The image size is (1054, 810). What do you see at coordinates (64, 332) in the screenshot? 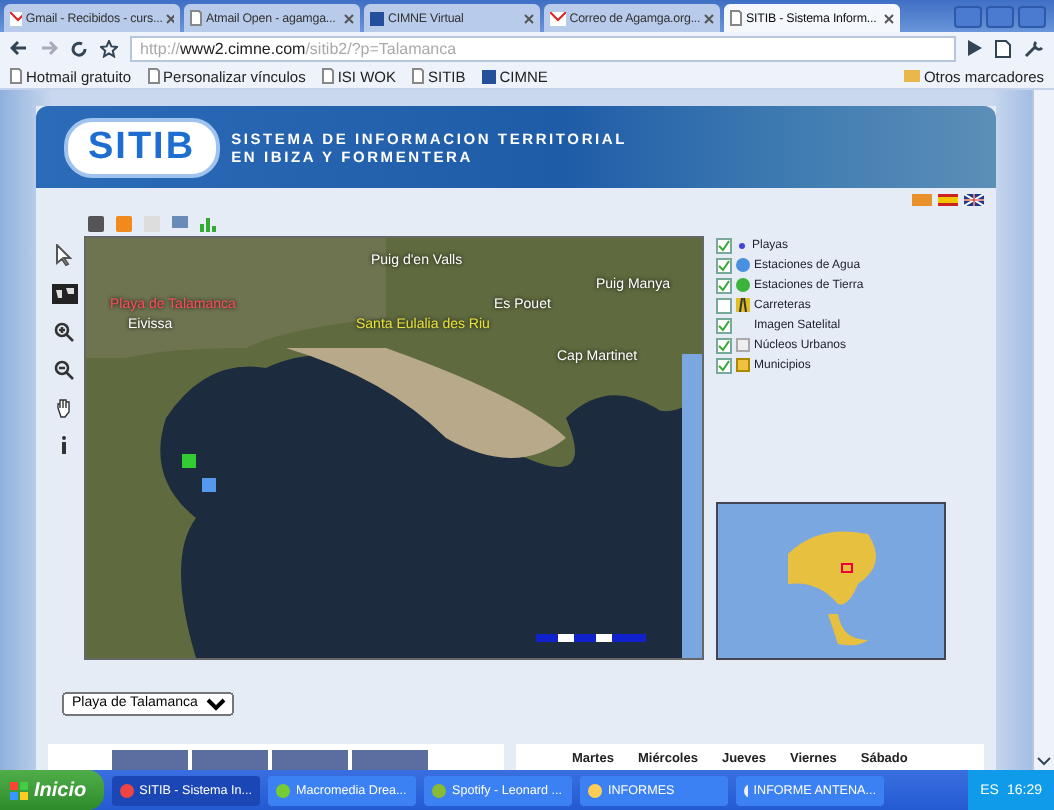
I see `zoom-in-icon` at bounding box center [64, 332].